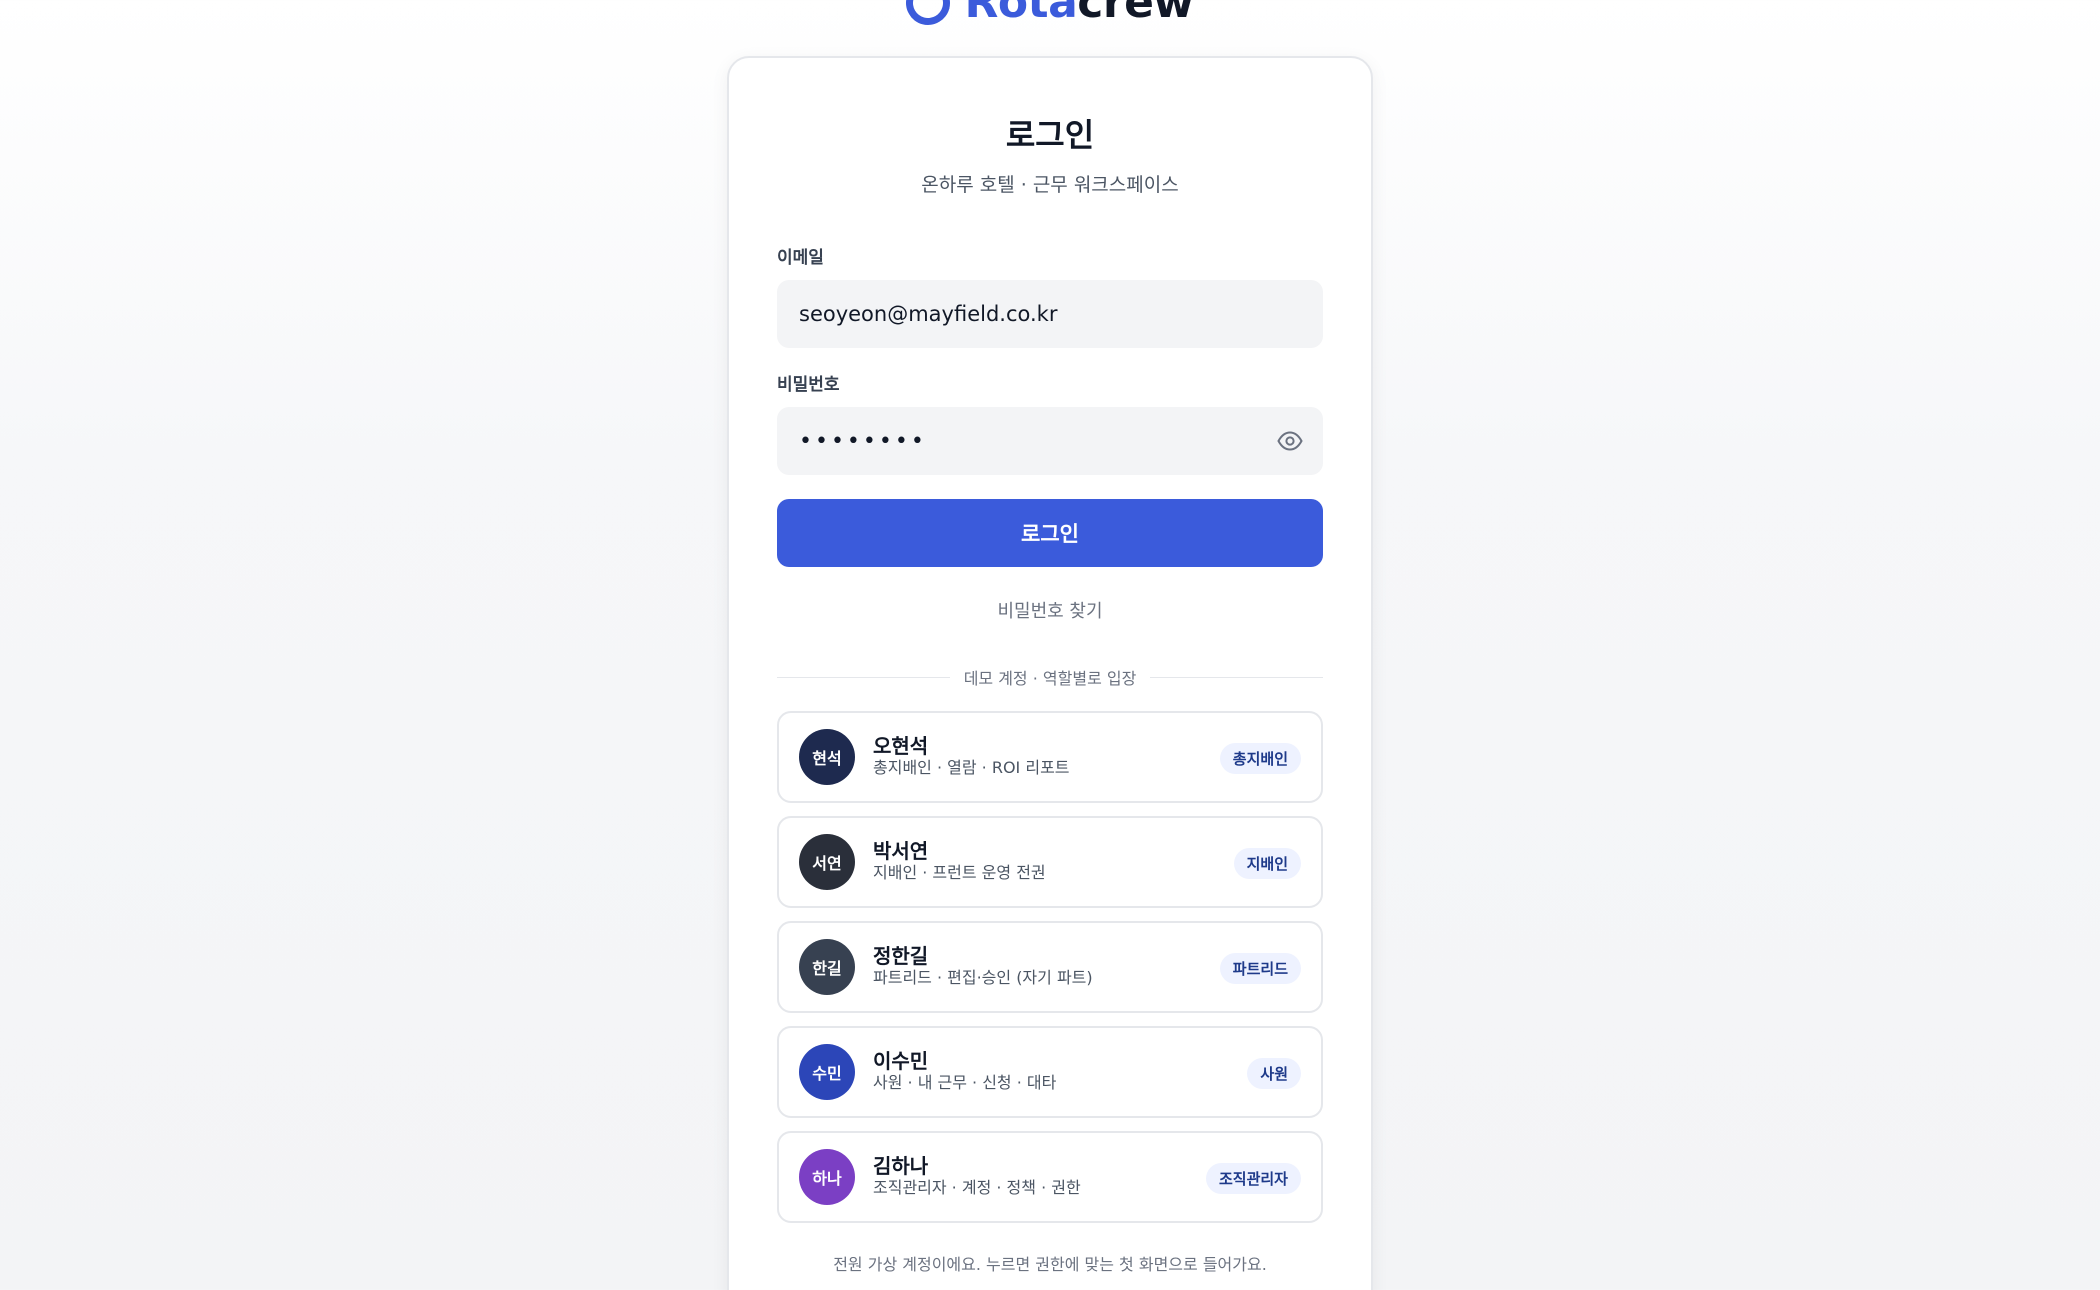 This screenshot has height=1290, width=2100. I want to click on account-text: 김하나 조직관리자 · 계정 · 정책 · 권한, so click(977, 1177).